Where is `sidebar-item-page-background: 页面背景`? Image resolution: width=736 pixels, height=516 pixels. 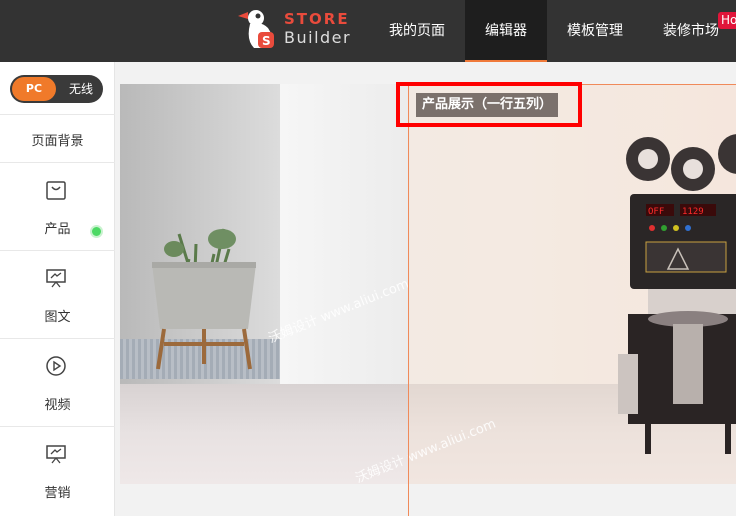
sidebar-item-page-background: 页面背景 is located at coordinates (57, 138).